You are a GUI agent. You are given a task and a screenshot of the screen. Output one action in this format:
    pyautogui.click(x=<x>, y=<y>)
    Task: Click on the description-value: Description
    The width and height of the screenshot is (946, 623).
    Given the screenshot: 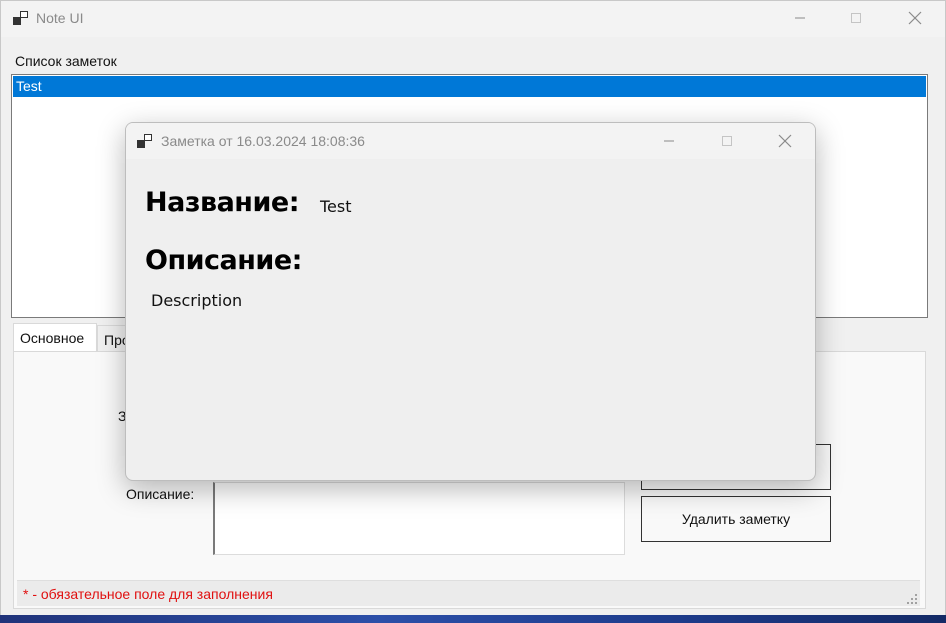 What is the action you would take?
    pyautogui.click(x=197, y=300)
    